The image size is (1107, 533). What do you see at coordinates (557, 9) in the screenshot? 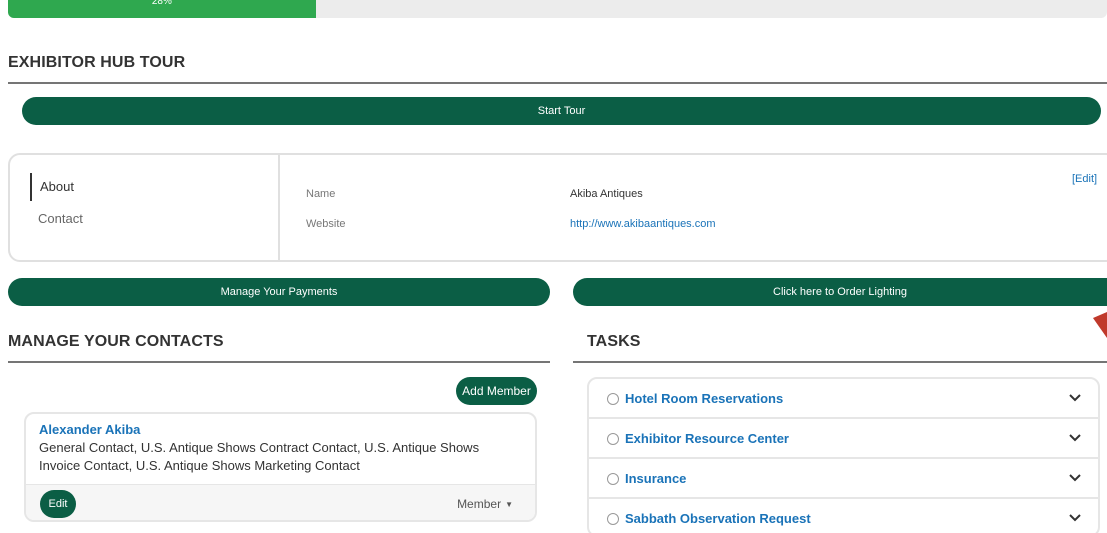
I see `progress-bar: 28%` at bounding box center [557, 9].